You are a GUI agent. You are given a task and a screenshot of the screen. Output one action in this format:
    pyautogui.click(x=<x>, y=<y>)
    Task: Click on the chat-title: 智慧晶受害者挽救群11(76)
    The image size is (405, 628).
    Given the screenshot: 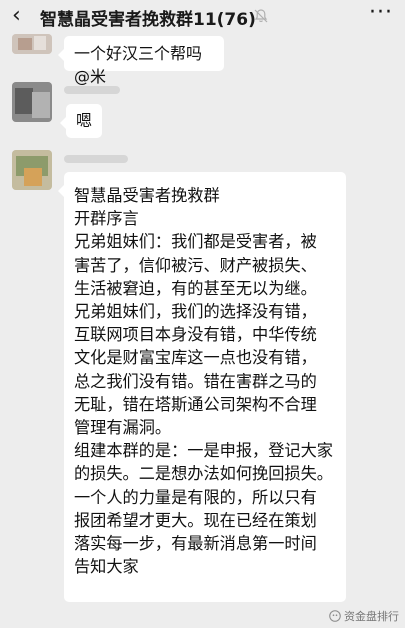 What is the action you would take?
    pyautogui.click(x=148, y=20)
    